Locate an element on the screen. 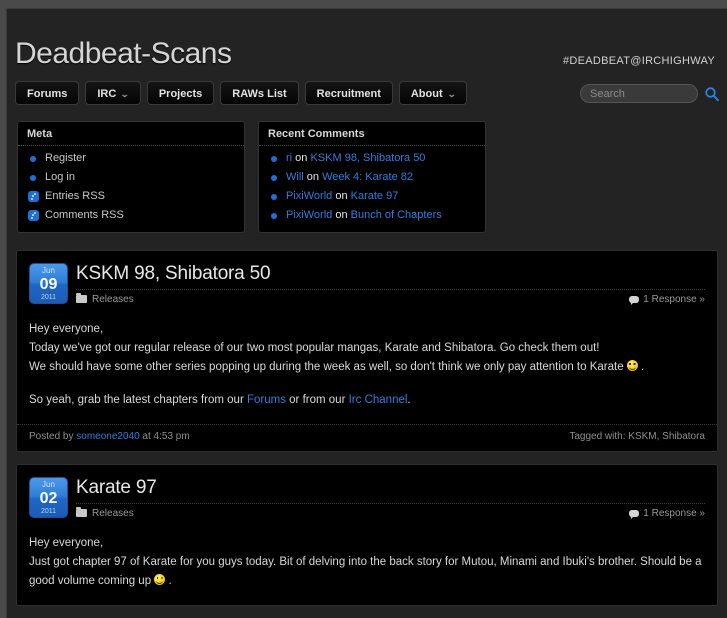 The height and width of the screenshot is (618, 727). comment-post-title: Week 4: Karate 82 is located at coordinates (367, 177).